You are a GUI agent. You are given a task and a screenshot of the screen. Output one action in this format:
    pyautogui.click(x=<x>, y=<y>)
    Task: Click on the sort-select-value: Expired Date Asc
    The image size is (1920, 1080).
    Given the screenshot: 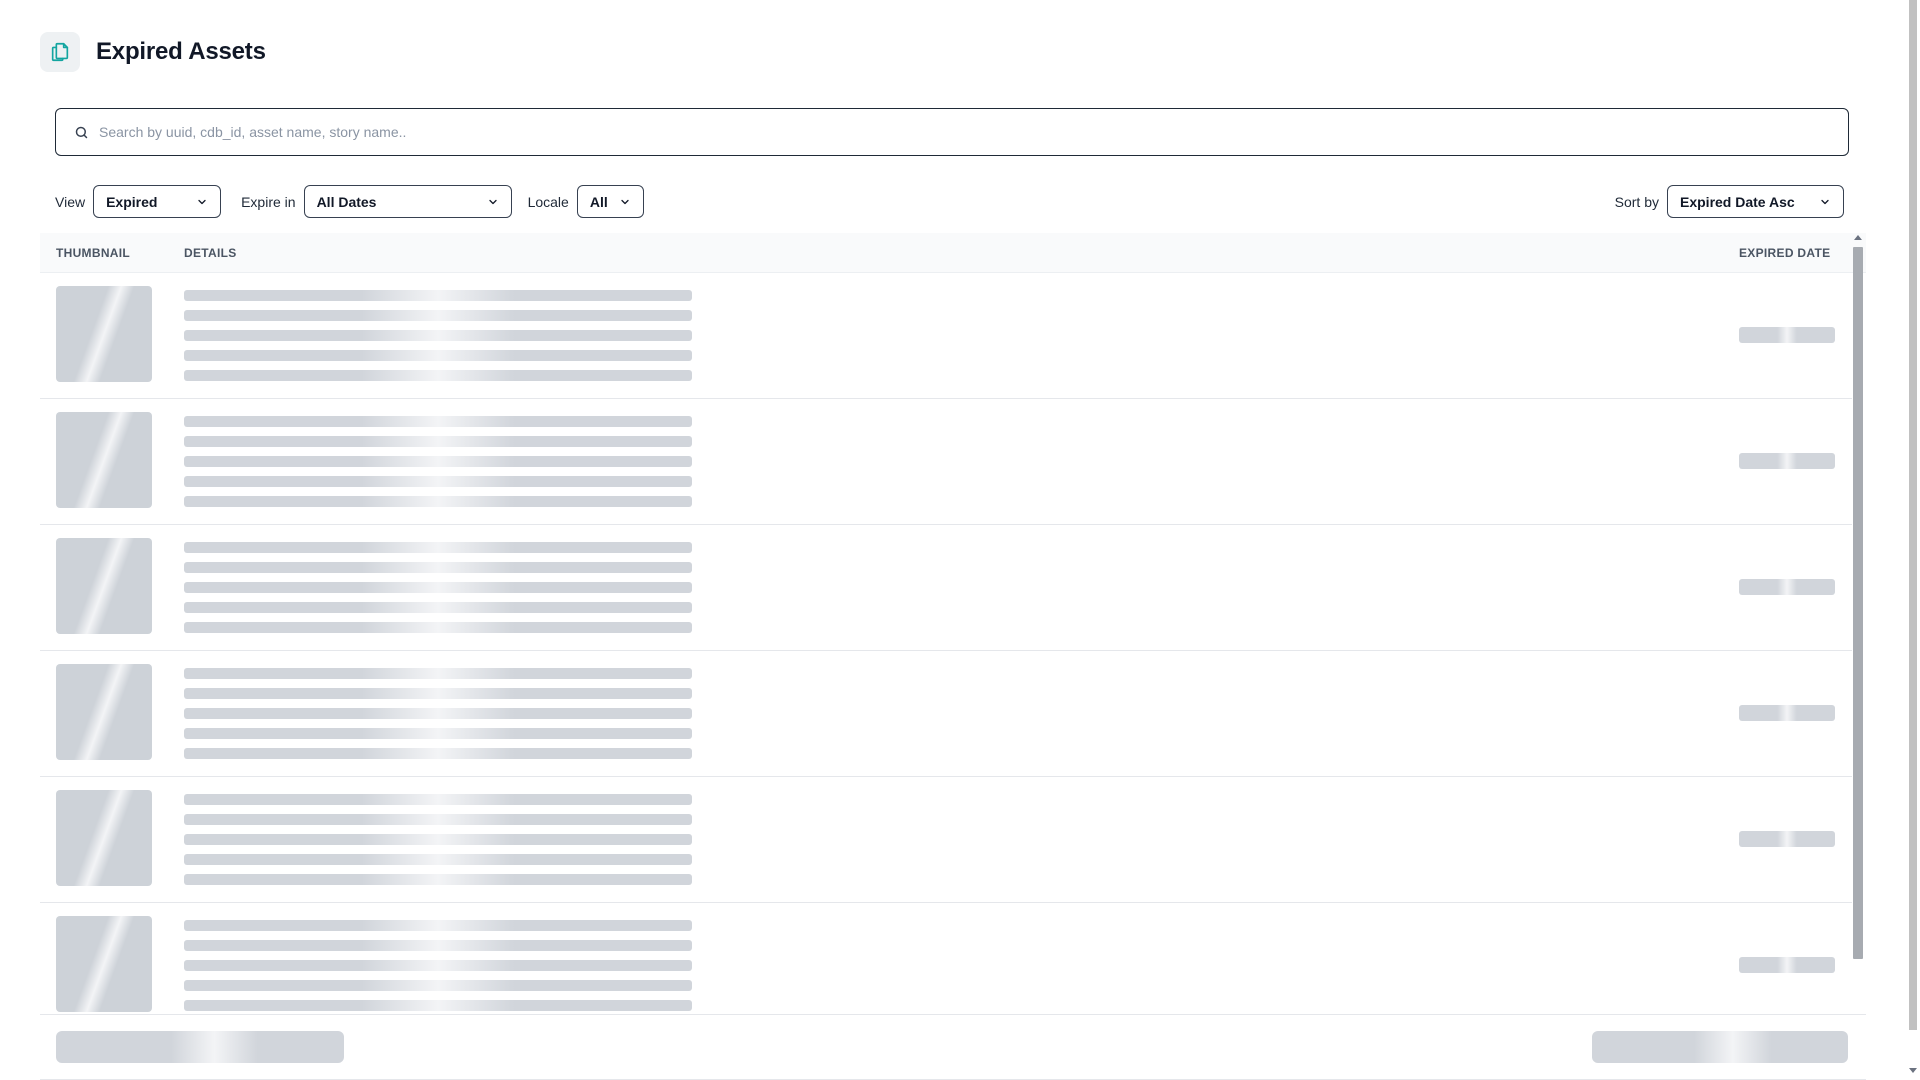 What is the action you would take?
    pyautogui.click(x=1737, y=201)
    